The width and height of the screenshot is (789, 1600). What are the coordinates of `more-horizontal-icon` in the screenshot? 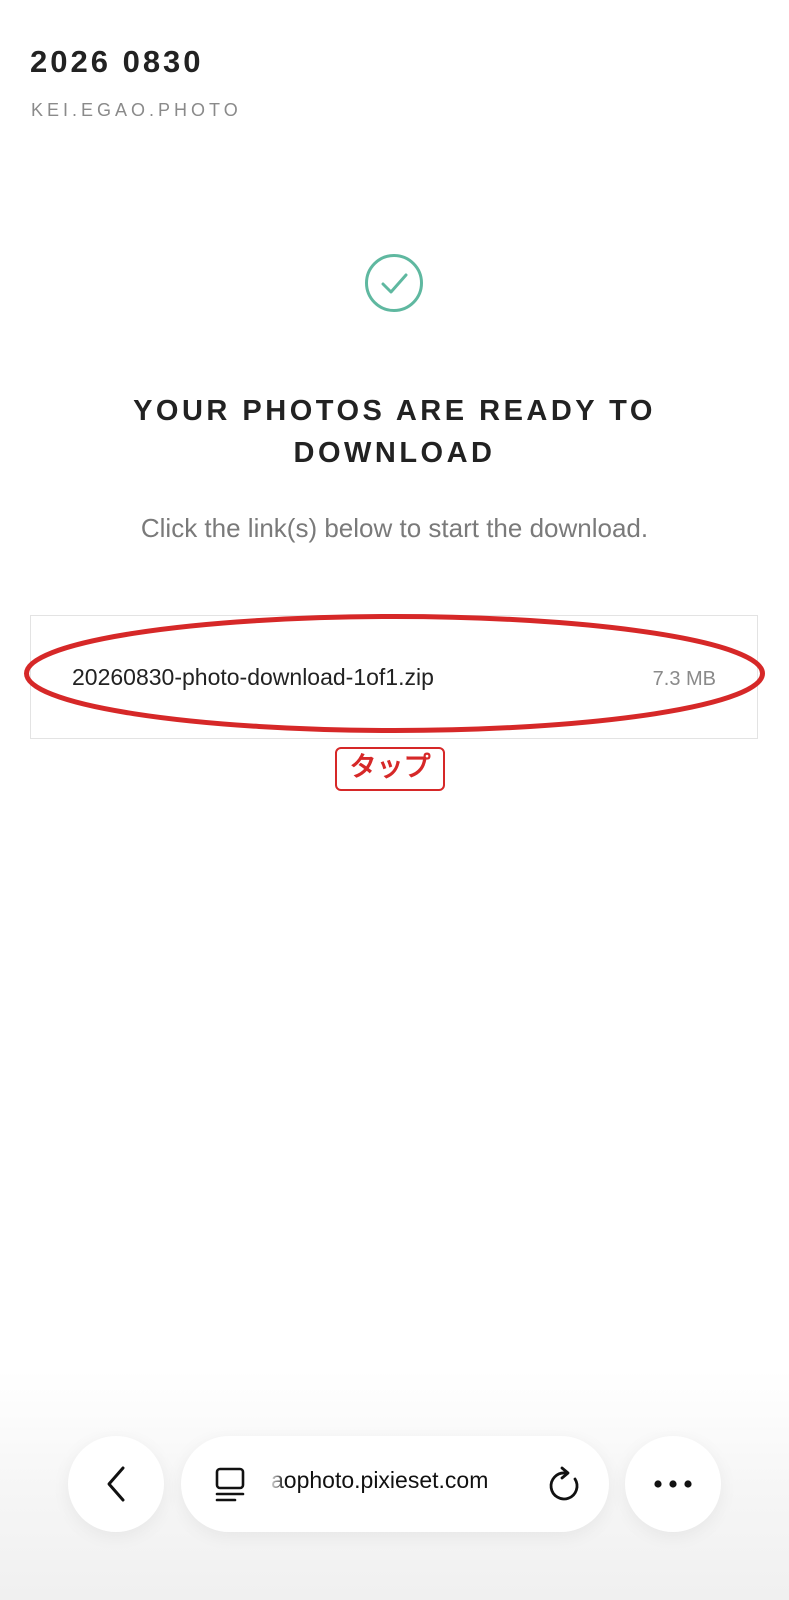 It's located at (673, 1484).